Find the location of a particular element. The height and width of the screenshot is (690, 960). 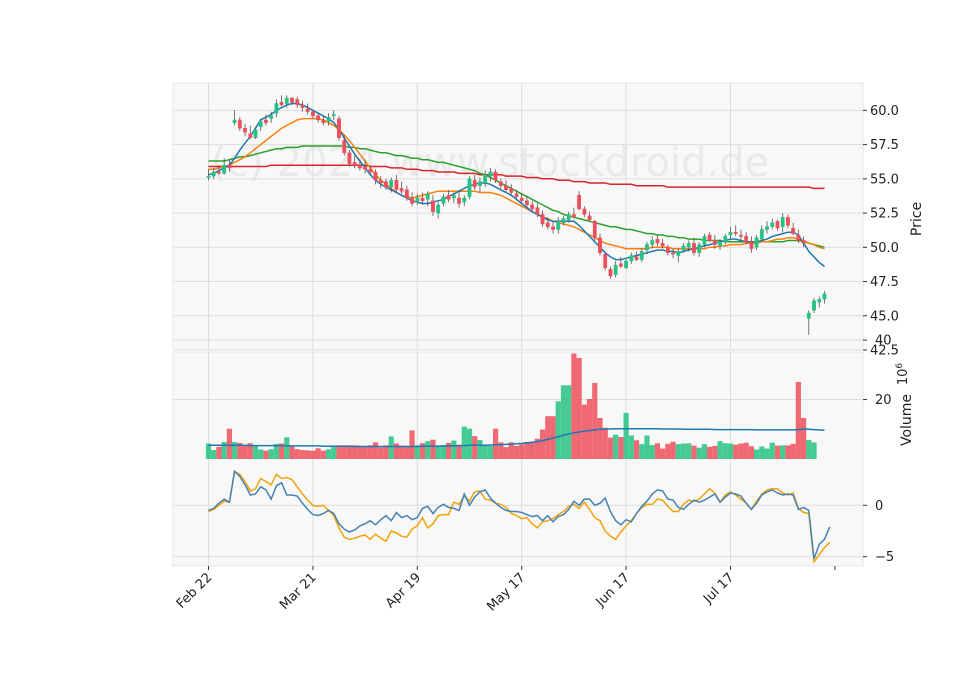

x-tick-label: Jun 17 is located at coordinates (613, 590).